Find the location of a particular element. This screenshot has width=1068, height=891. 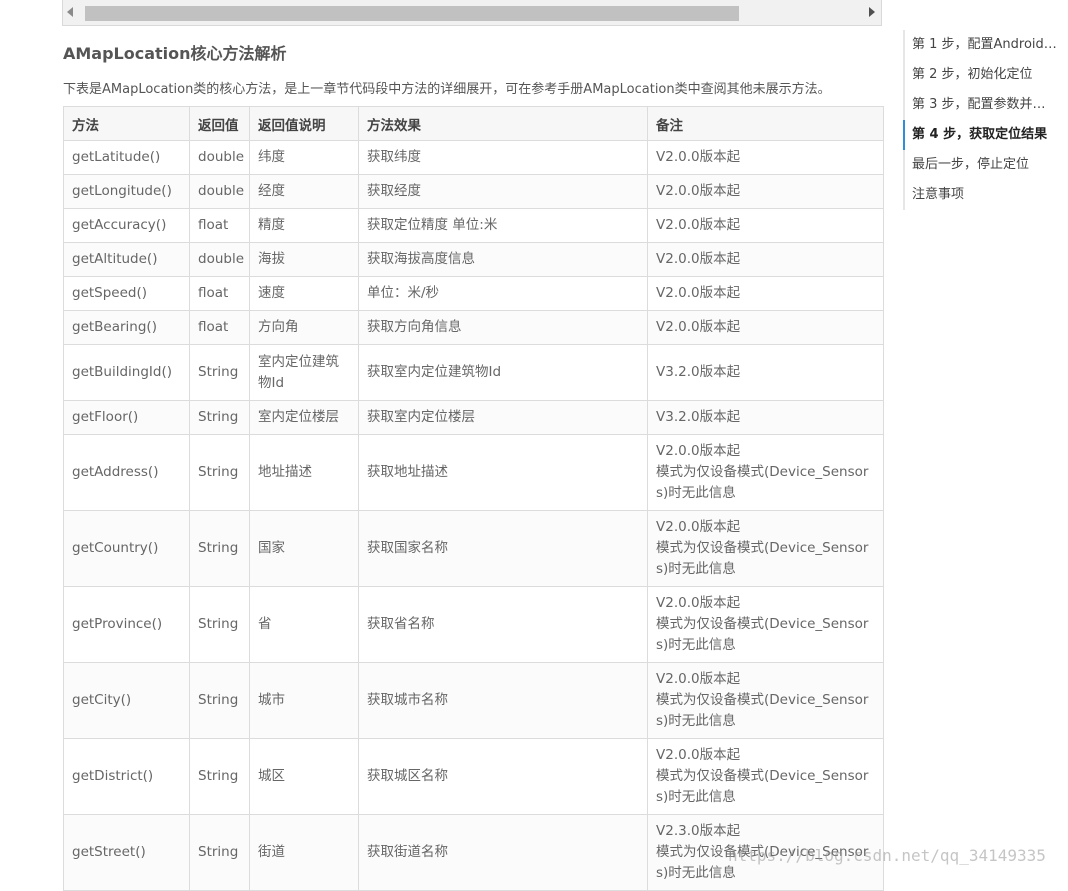

return-desc-cell: 室内定位建筑物Id is located at coordinates (304, 372).